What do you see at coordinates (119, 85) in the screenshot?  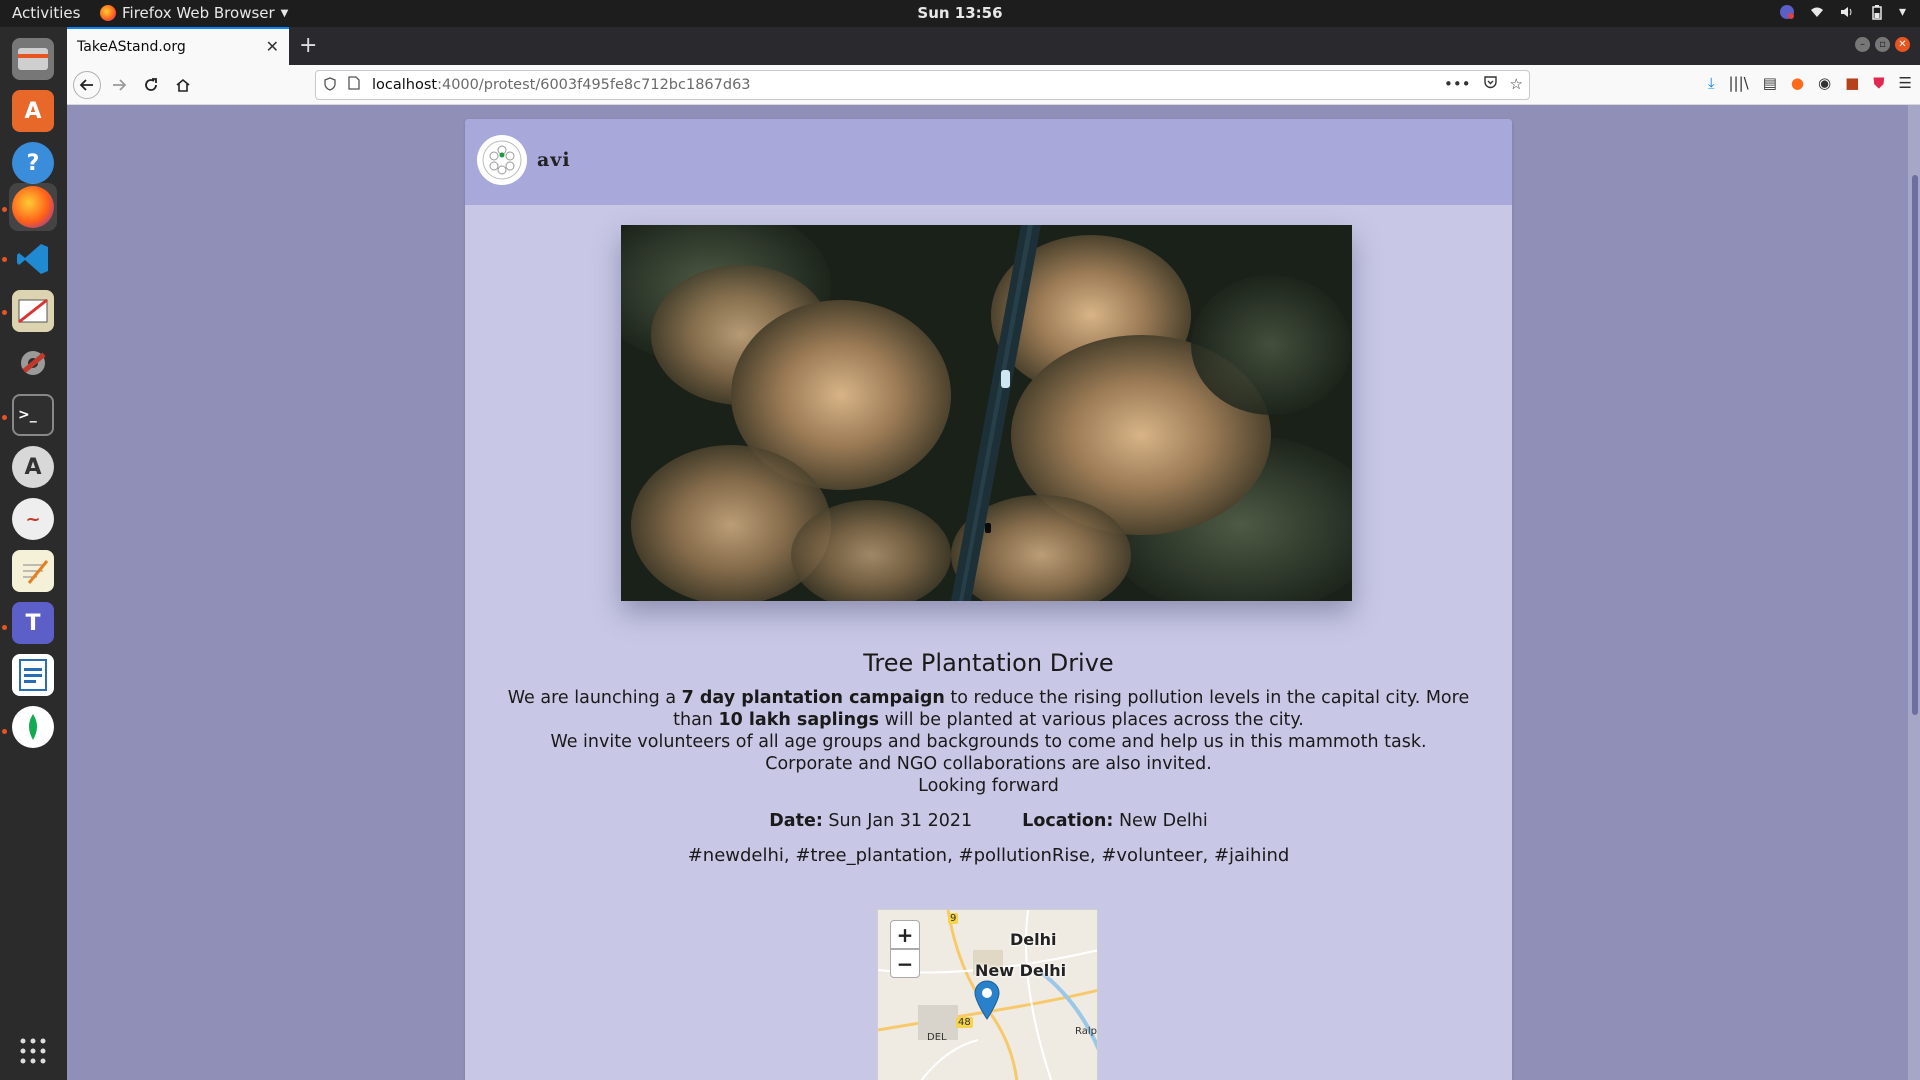 I see `forward-button` at bounding box center [119, 85].